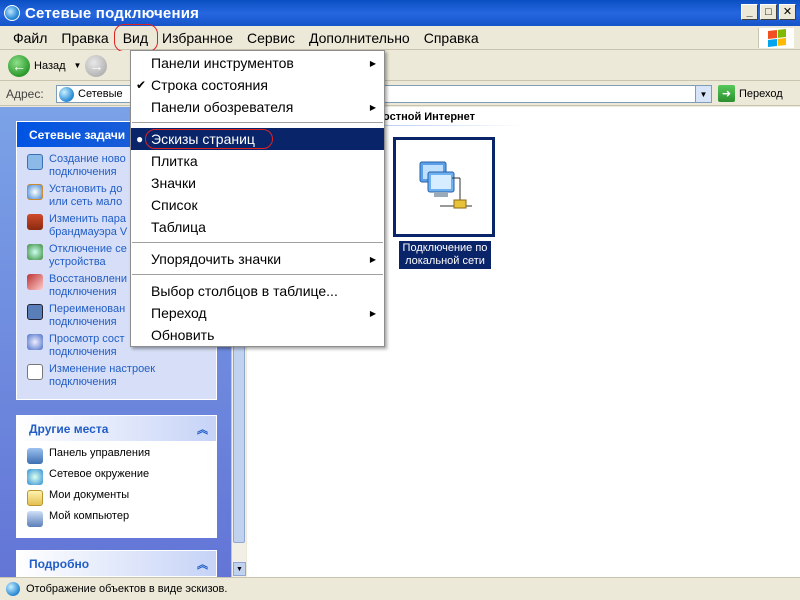 The image size is (800, 600). What do you see at coordinates (257, 107) in the screenshot?
I see `menu-item-explorer-bars: Панели обозревателя ▶` at bounding box center [257, 107].